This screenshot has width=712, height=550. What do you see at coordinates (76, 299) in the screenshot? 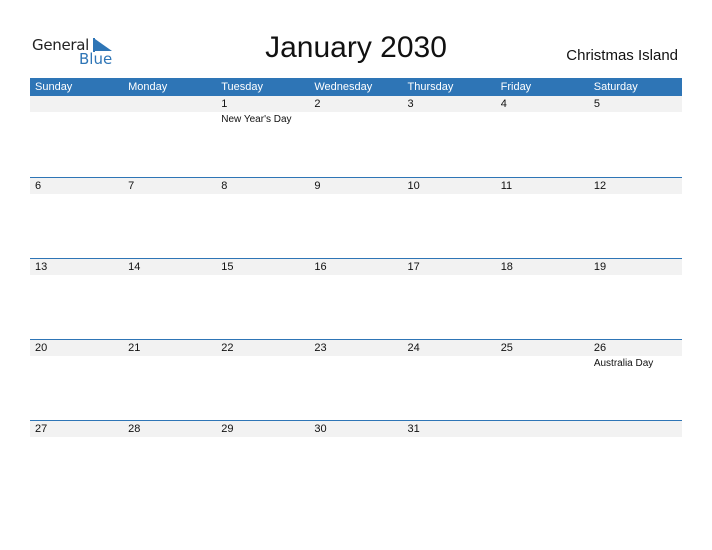
I see `day-cell: 13` at bounding box center [76, 299].